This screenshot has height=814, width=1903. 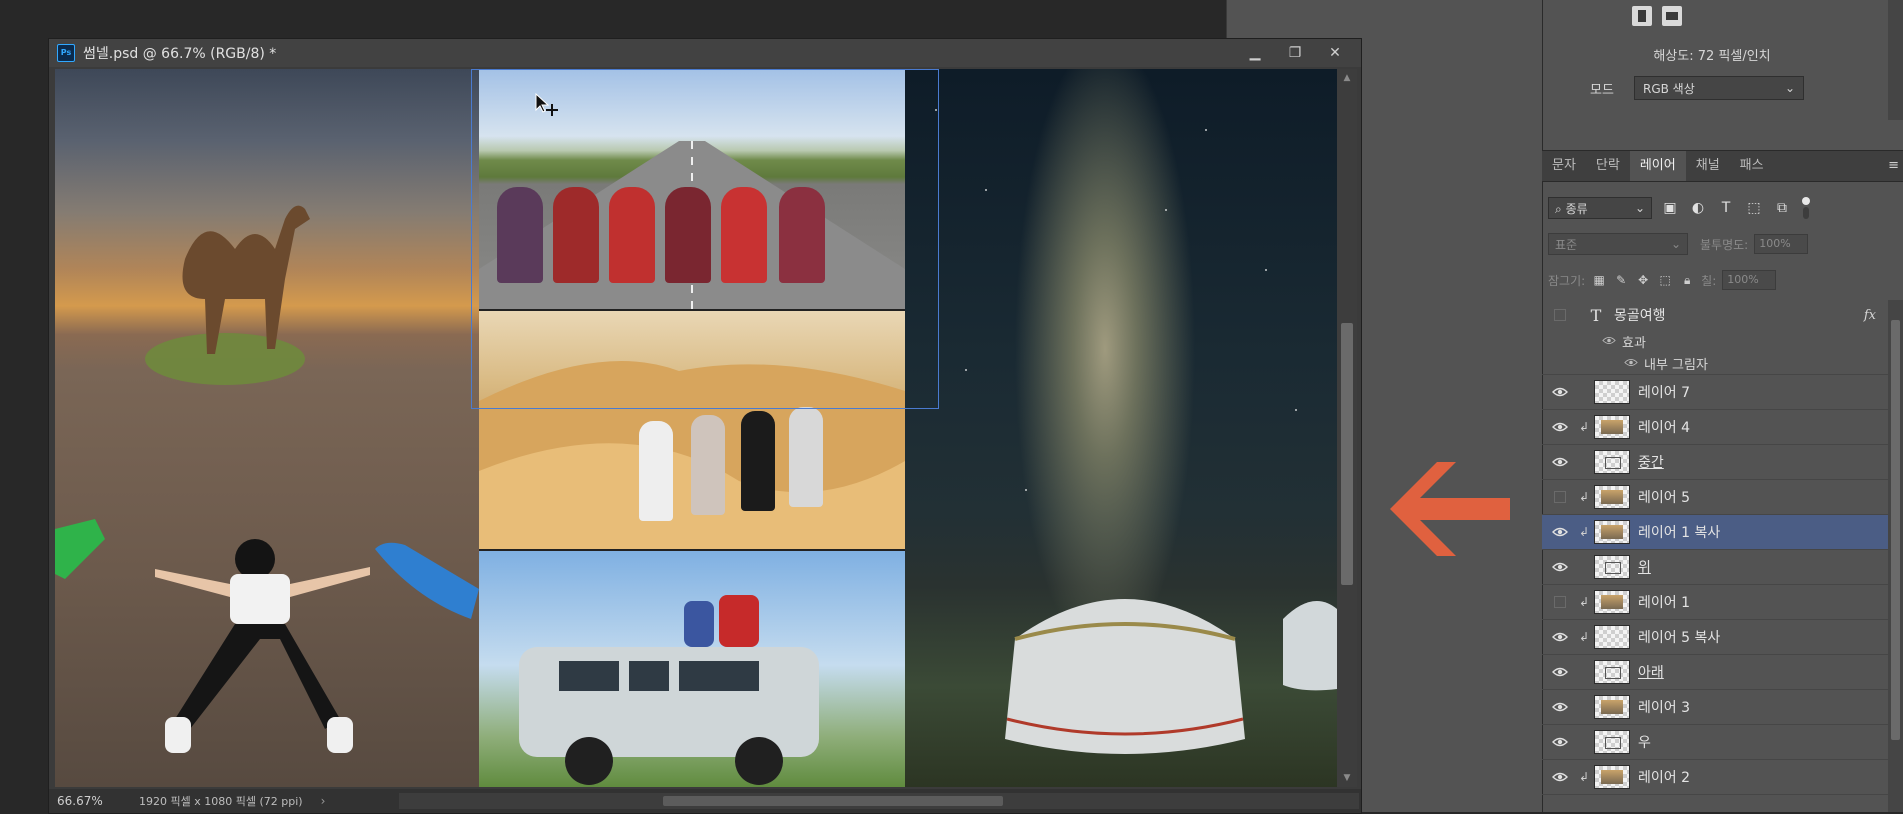 I want to click on lock-position-icon: ✥, so click(x=1643, y=280).